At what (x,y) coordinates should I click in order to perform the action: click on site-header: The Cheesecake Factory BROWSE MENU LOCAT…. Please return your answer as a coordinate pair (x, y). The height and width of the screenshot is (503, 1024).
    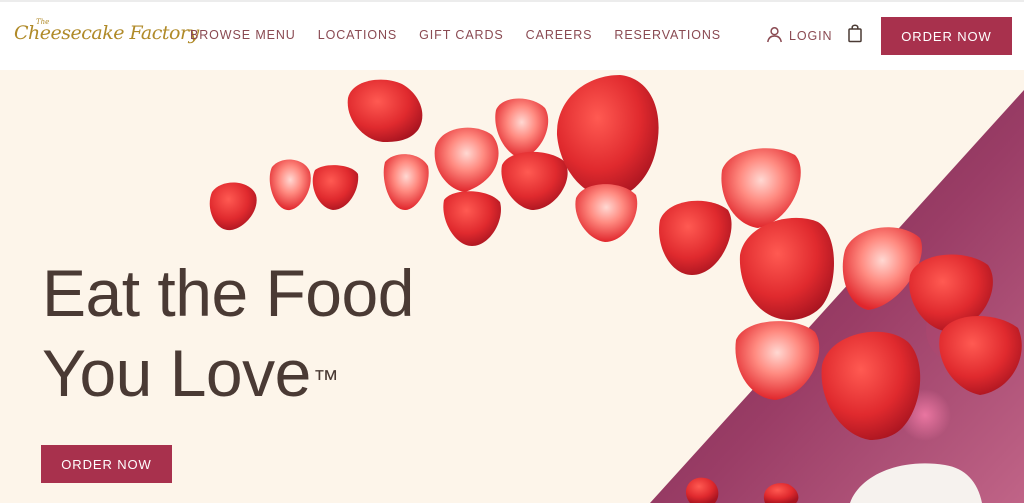
    Looking at the image, I should click on (512, 35).